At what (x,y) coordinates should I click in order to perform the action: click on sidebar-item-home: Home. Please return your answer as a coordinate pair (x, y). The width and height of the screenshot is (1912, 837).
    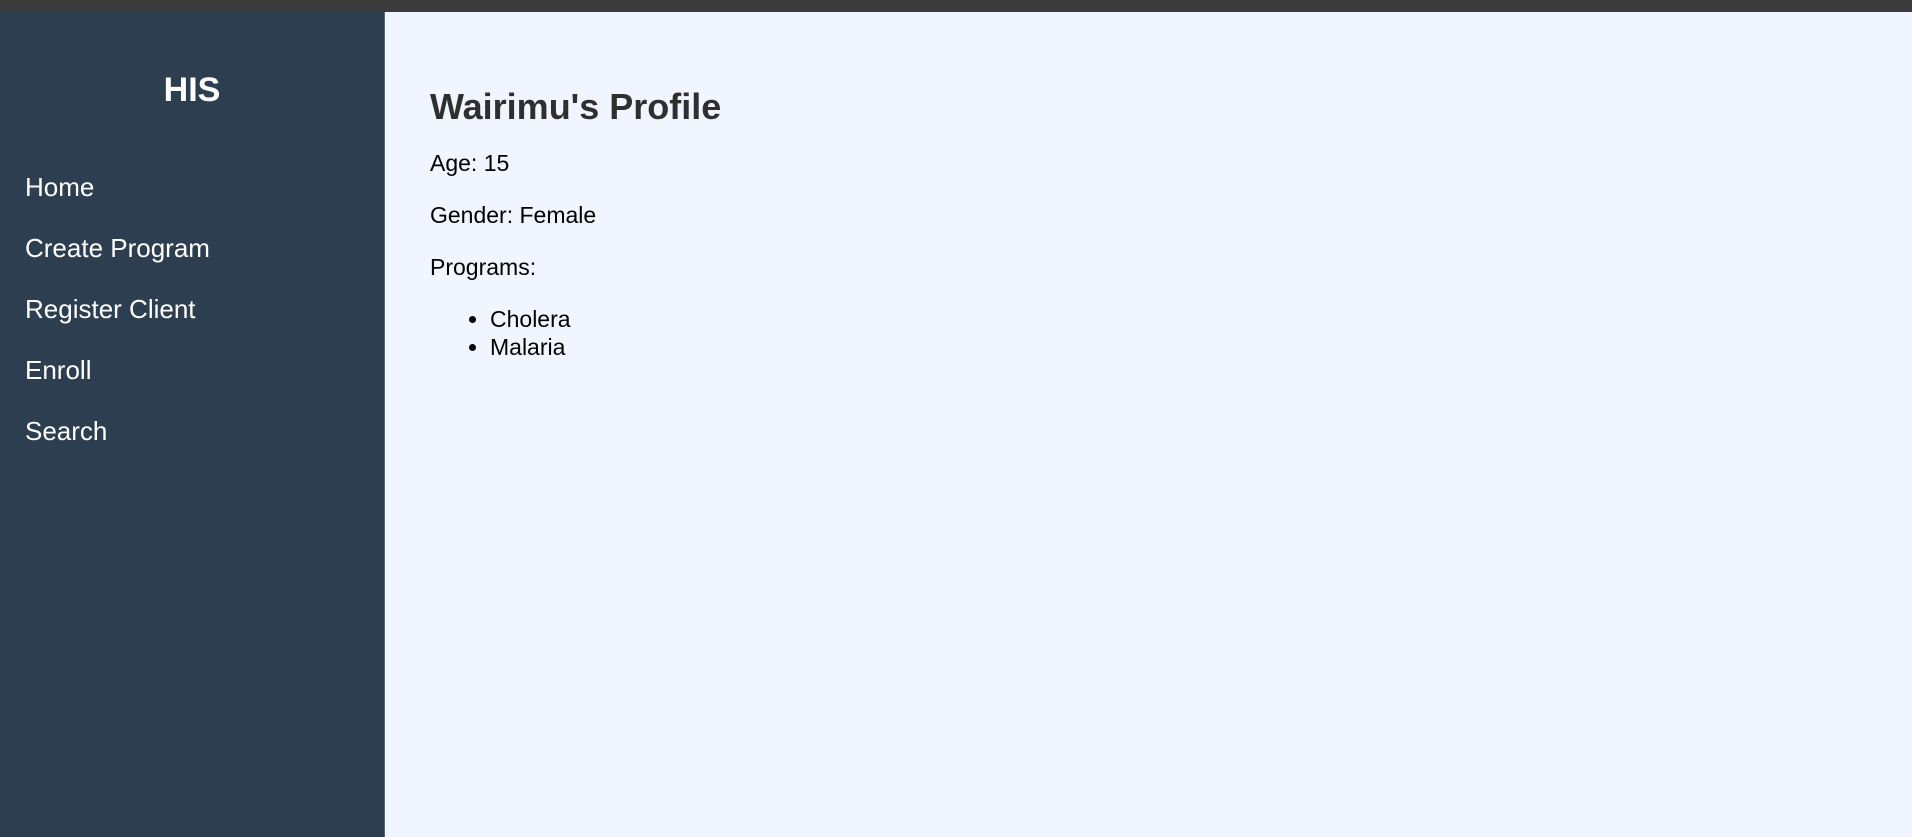
    Looking at the image, I should click on (204, 187).